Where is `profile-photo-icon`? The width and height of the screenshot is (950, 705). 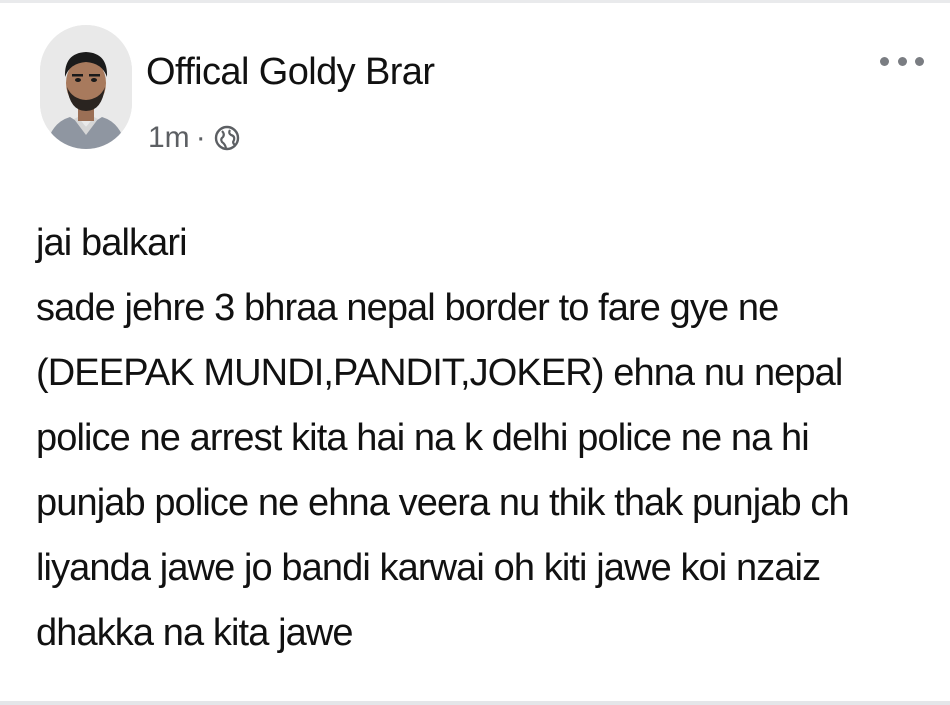 profile-photo-icon is located at coordinates (86, 87).